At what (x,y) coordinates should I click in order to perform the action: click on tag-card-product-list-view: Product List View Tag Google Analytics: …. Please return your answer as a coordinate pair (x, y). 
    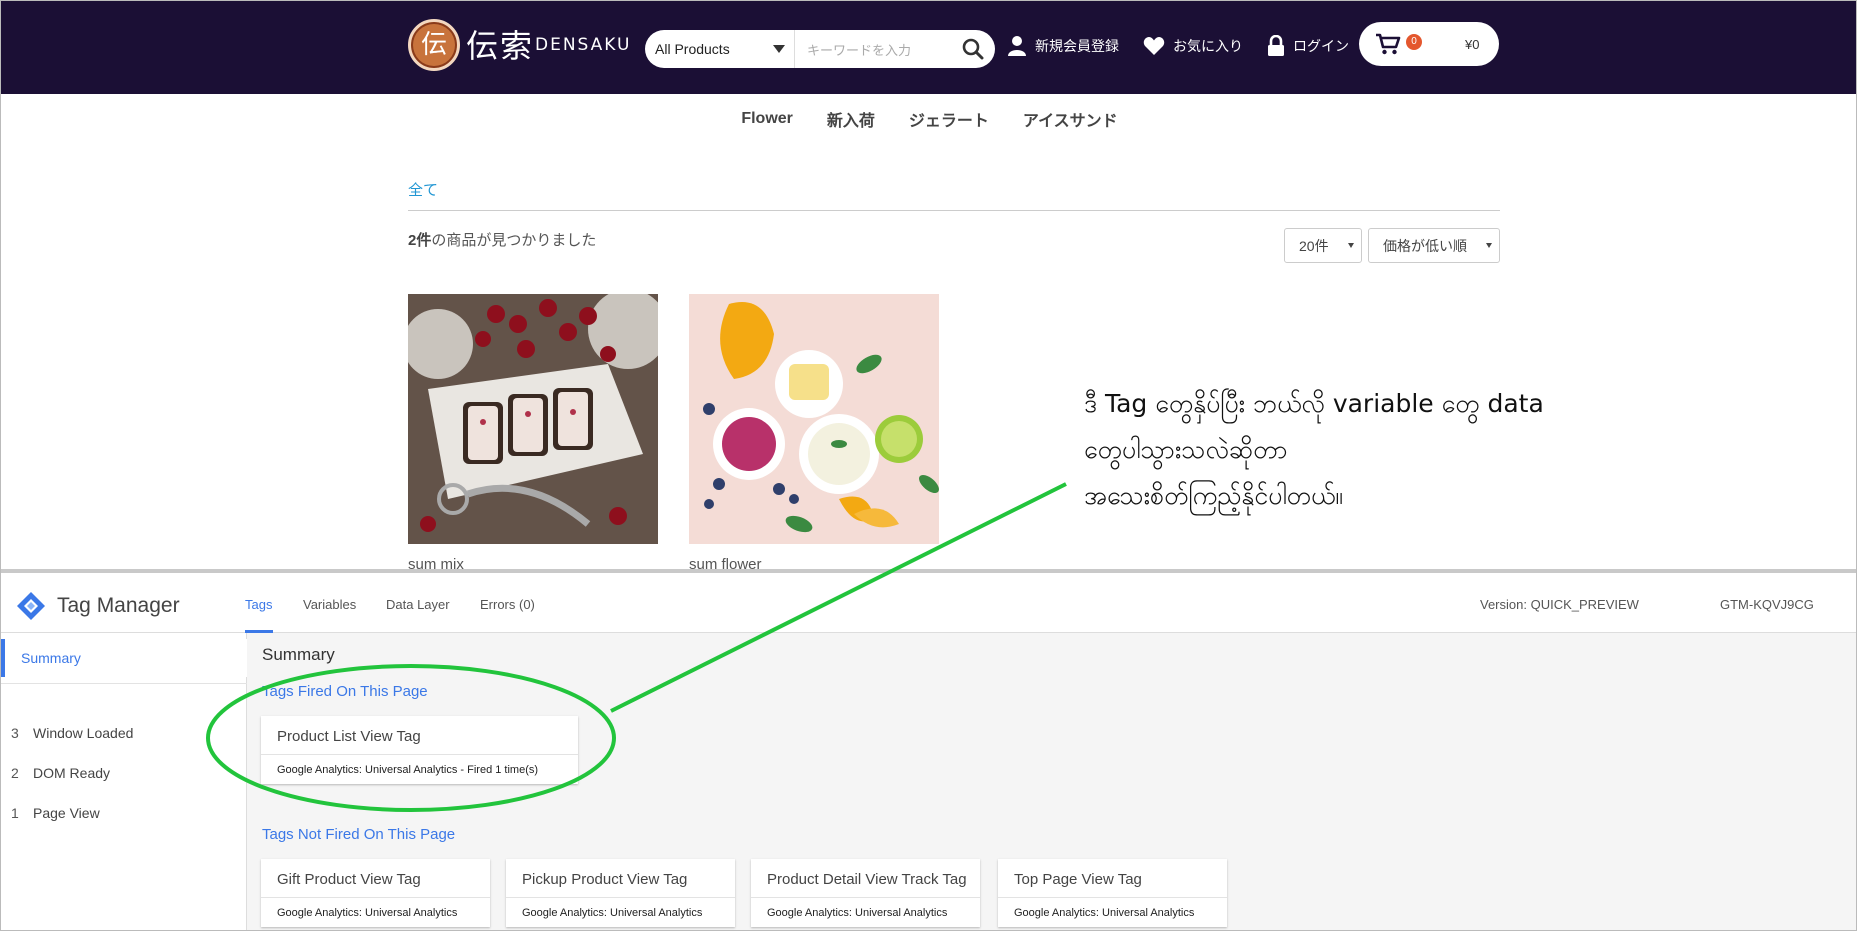
    Looking at the image, I should click on (419, 750).